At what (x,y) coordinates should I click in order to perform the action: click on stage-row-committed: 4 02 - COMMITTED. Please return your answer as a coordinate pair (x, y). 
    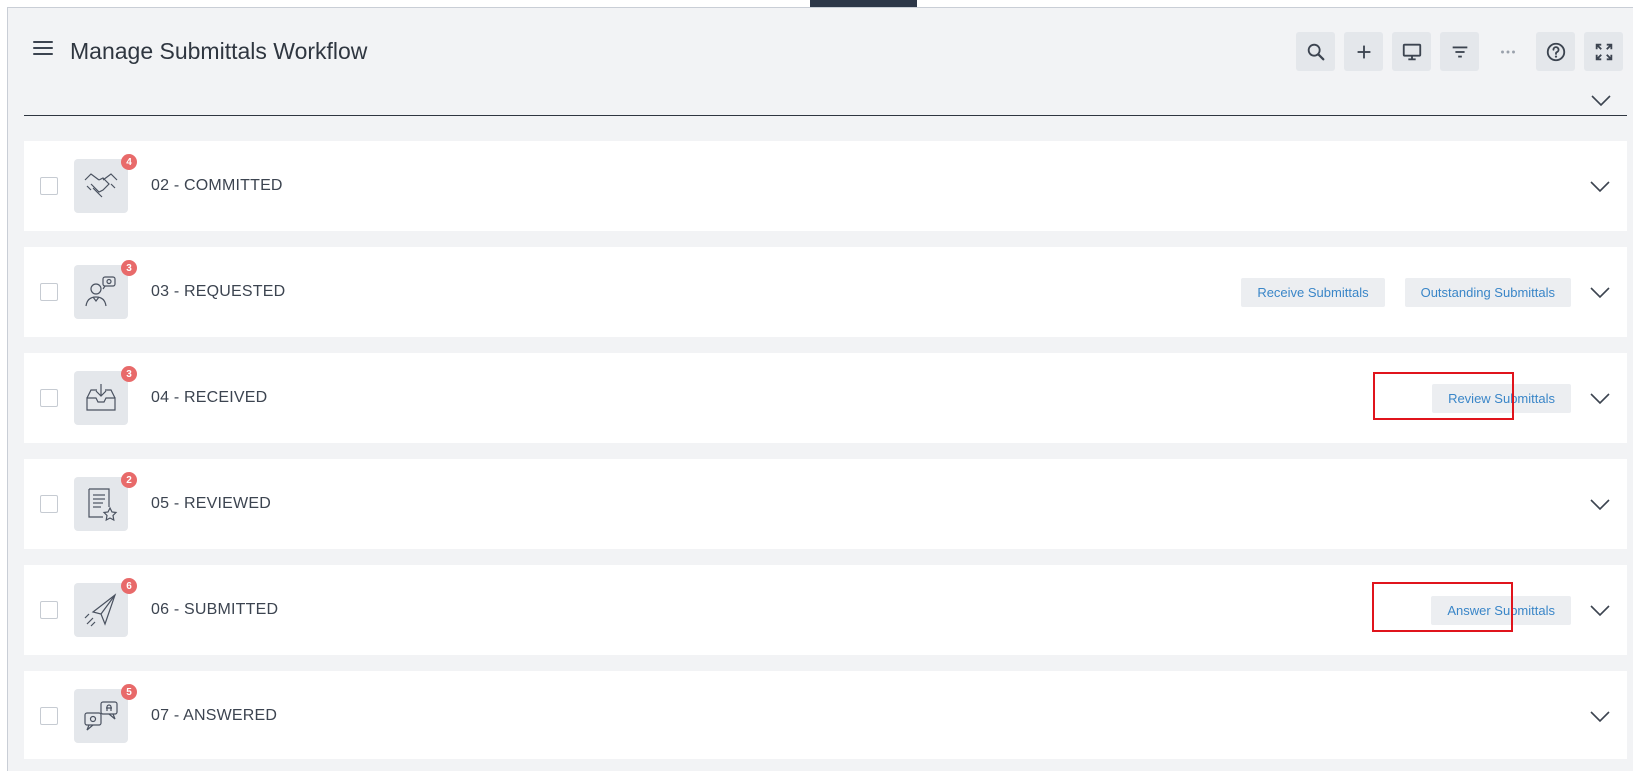
    Looking at the image, I should click on (825, 186).